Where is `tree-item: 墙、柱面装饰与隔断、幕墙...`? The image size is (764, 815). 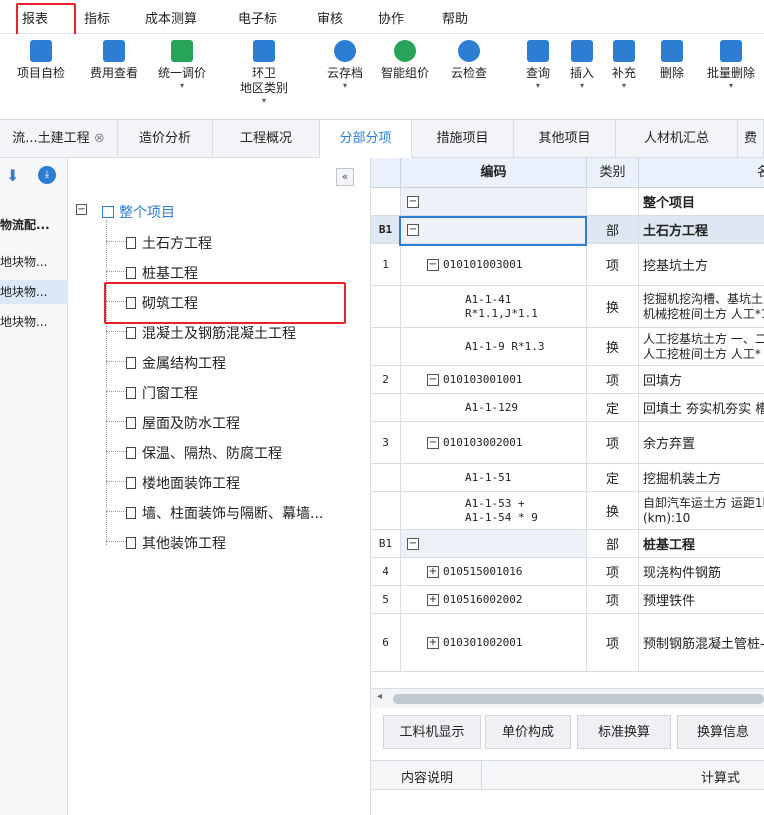
tree-item: 墙、柱面装饰与隔断、幕墙... is located at coordinates (224, 513).